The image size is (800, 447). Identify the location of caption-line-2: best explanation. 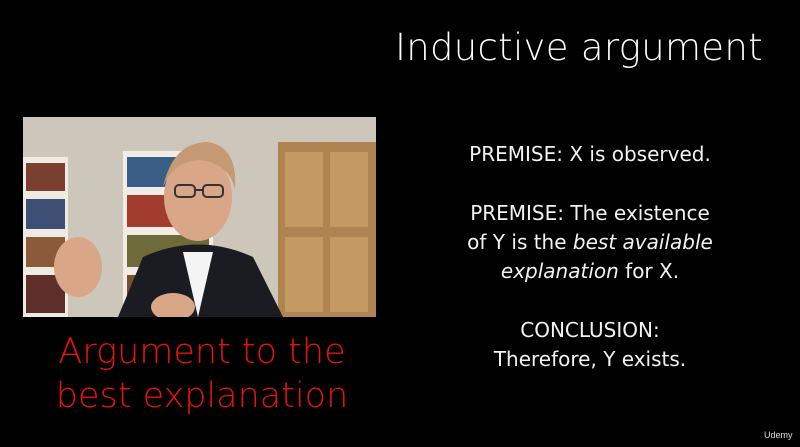
(202, 396).